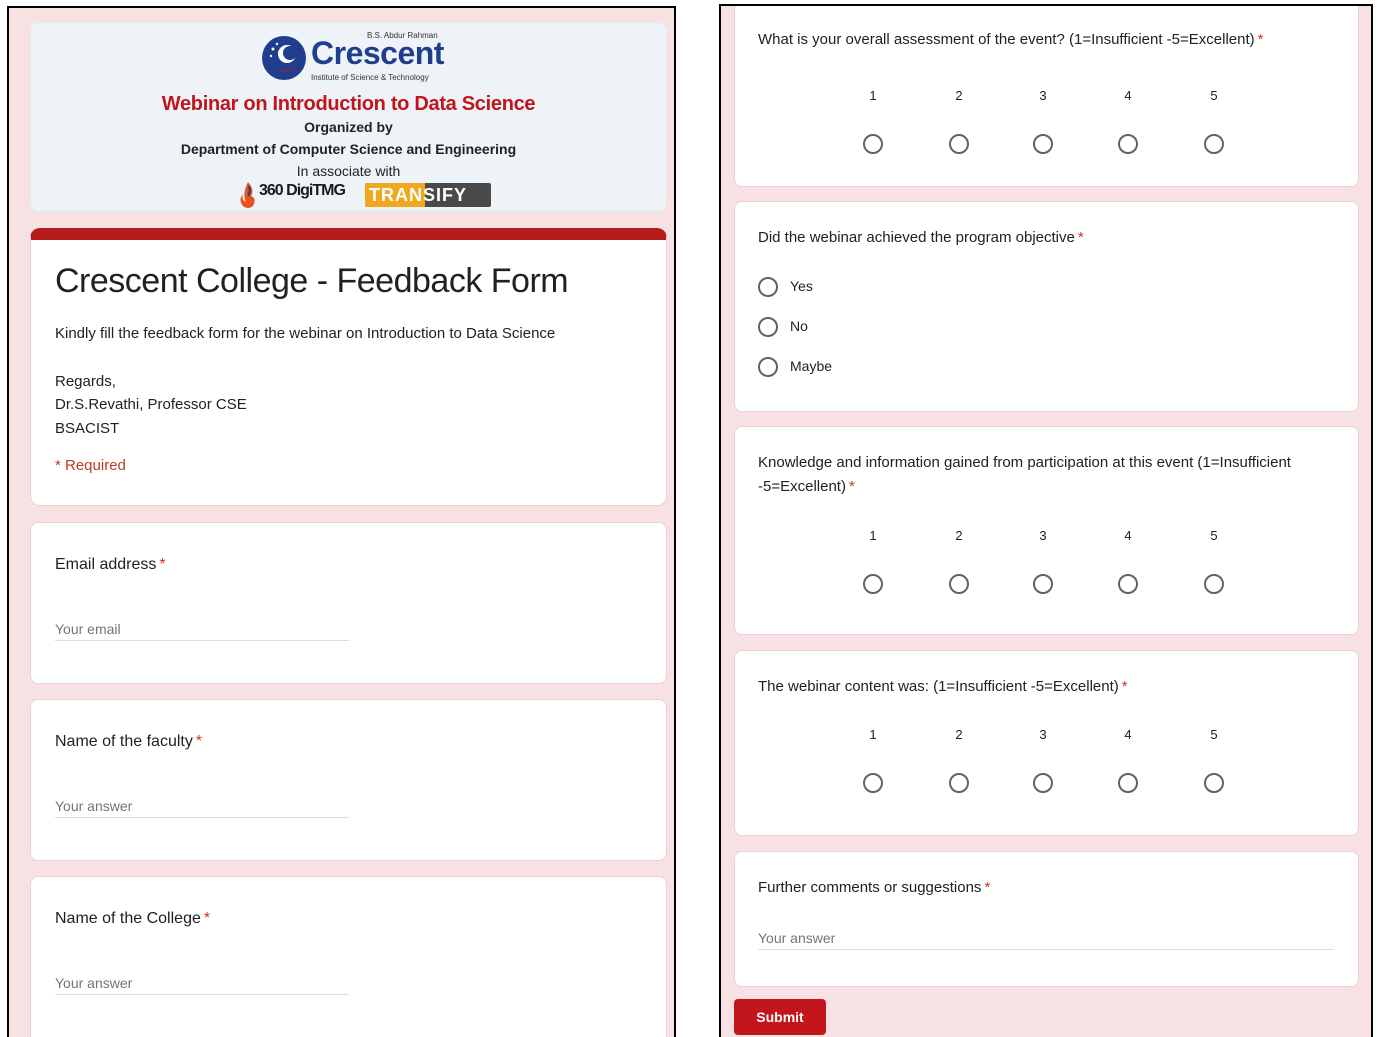  Describe the element at coordinates (348, 603) in the screenshot. I see `question-email: Email address *` at that location.